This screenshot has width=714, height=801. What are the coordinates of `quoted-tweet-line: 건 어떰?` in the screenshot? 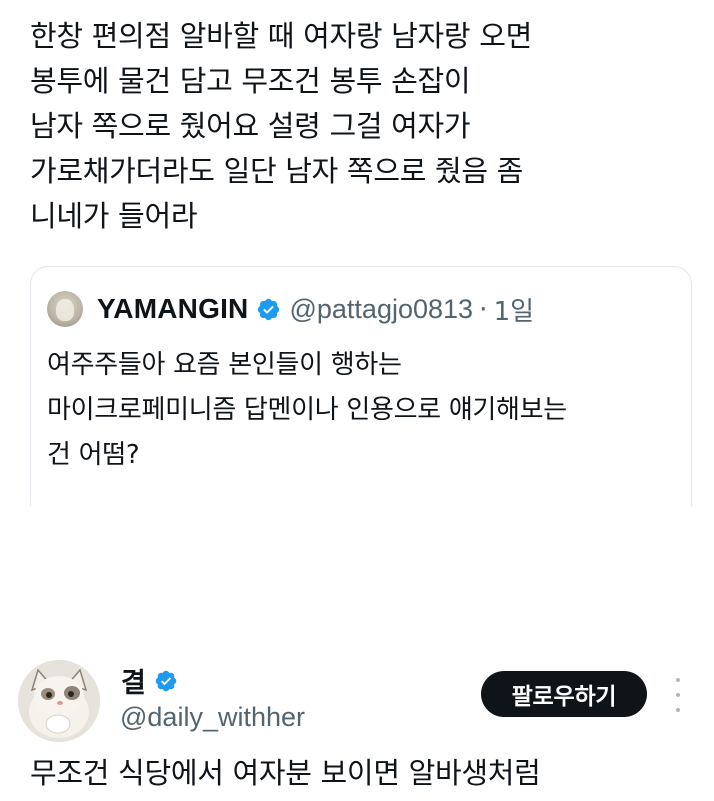 It's located at (93, 455).